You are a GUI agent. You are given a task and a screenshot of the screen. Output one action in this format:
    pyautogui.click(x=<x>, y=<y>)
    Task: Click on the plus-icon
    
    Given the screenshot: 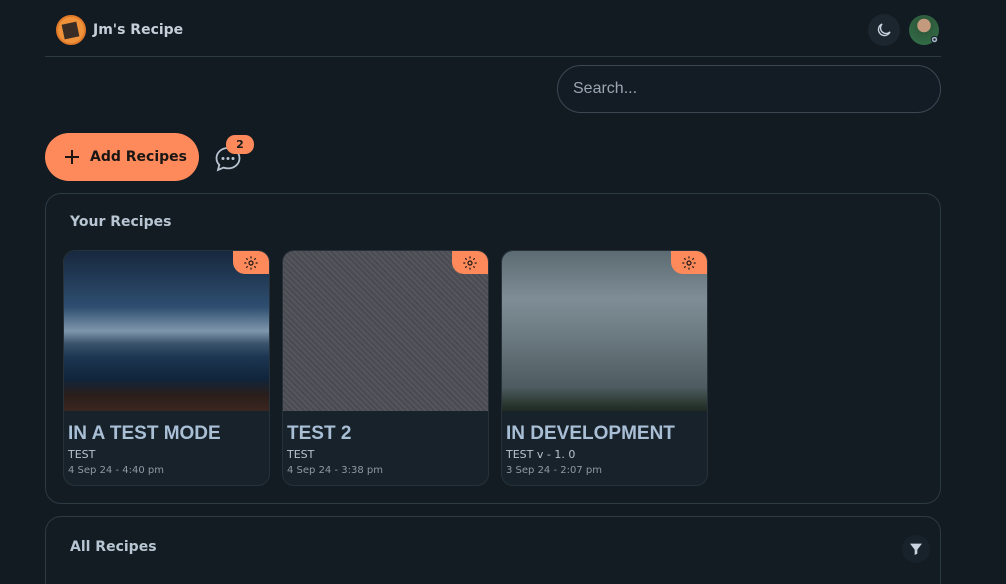 What is the action you would take?
    pyautogui.click(x=72, y=157)
    